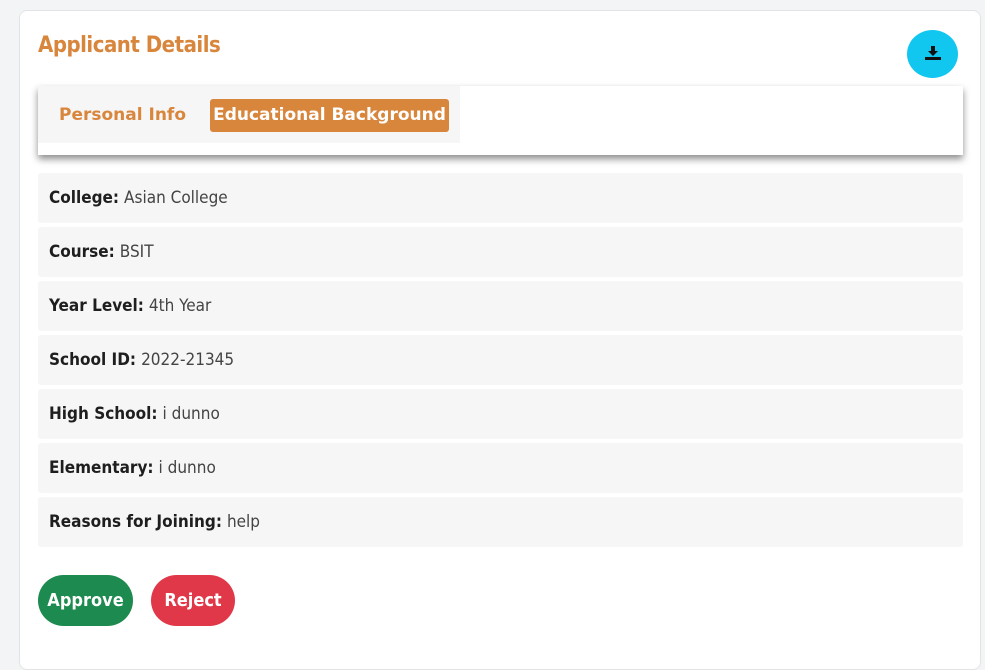 This screenshot has width=985, height=670. Describe the element at coordinates (82, 252) in the screenshot. I see `detail-label: Course:` at that location.